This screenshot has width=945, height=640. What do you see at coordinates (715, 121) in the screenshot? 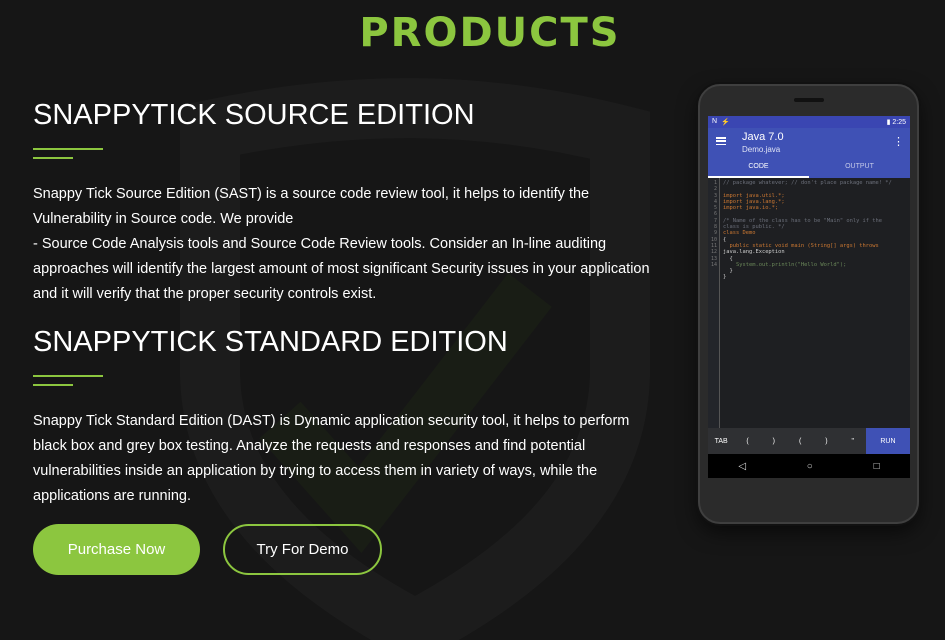
I see `notification-icon: N` at bounding box center [715, 121].